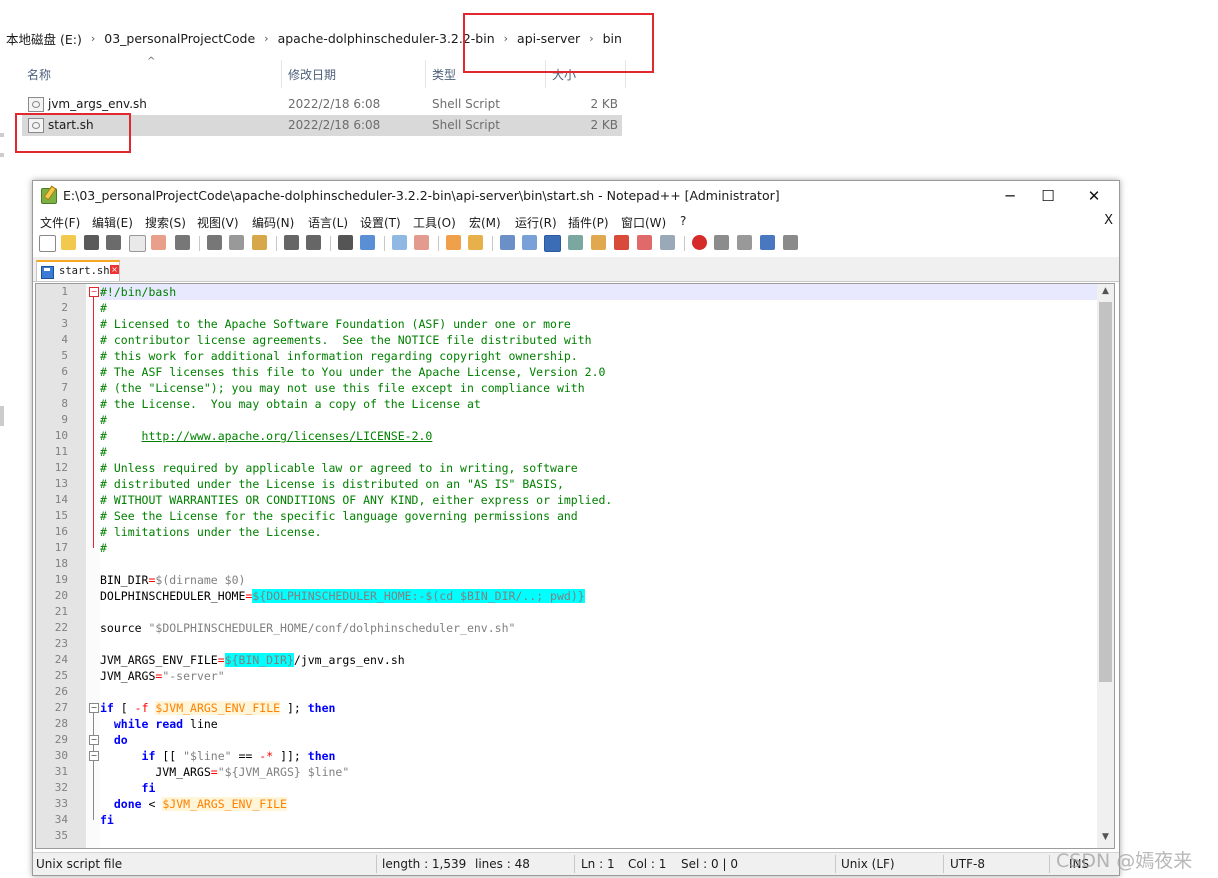 The width and height of the screenshot is (1218, 878). I want to click on menu-window: 窗口(W), so click(643, 222).